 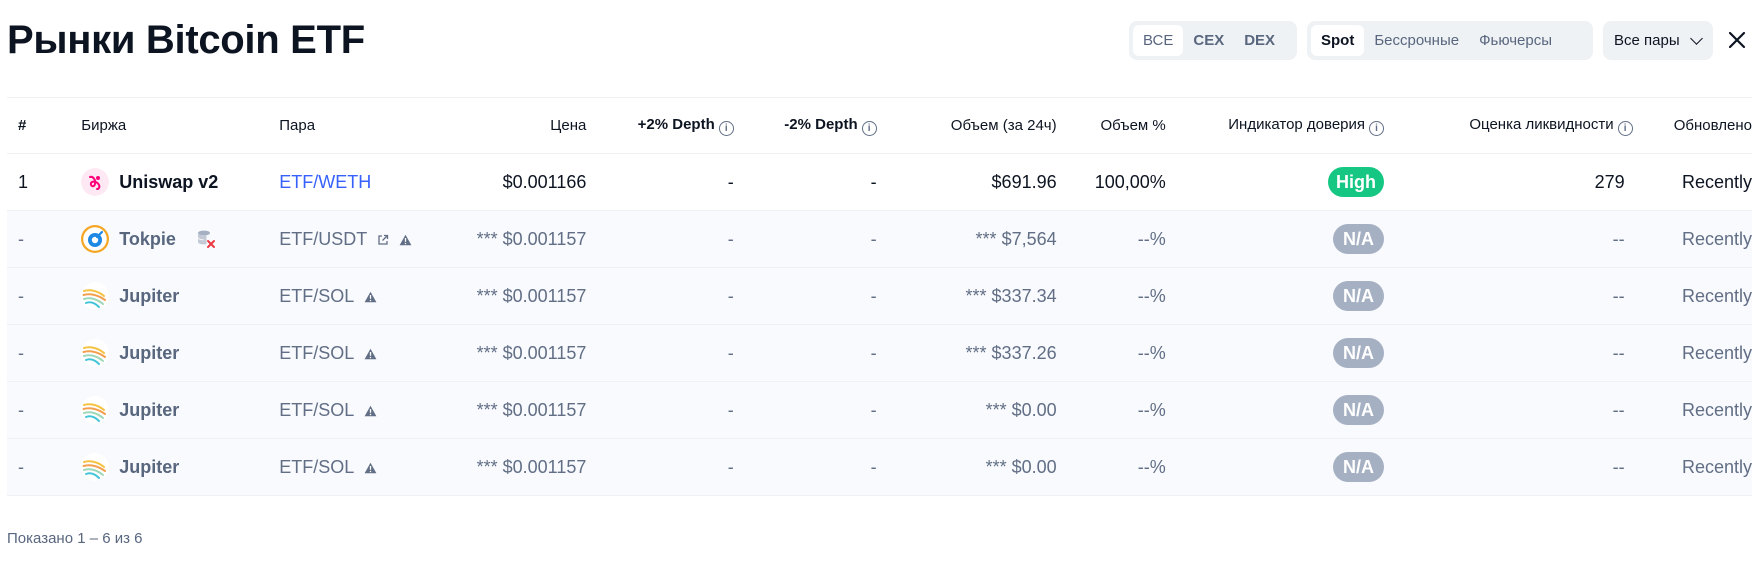 I want to click on pairs-dropdown: Все пары, so click(x=1658, y=40).